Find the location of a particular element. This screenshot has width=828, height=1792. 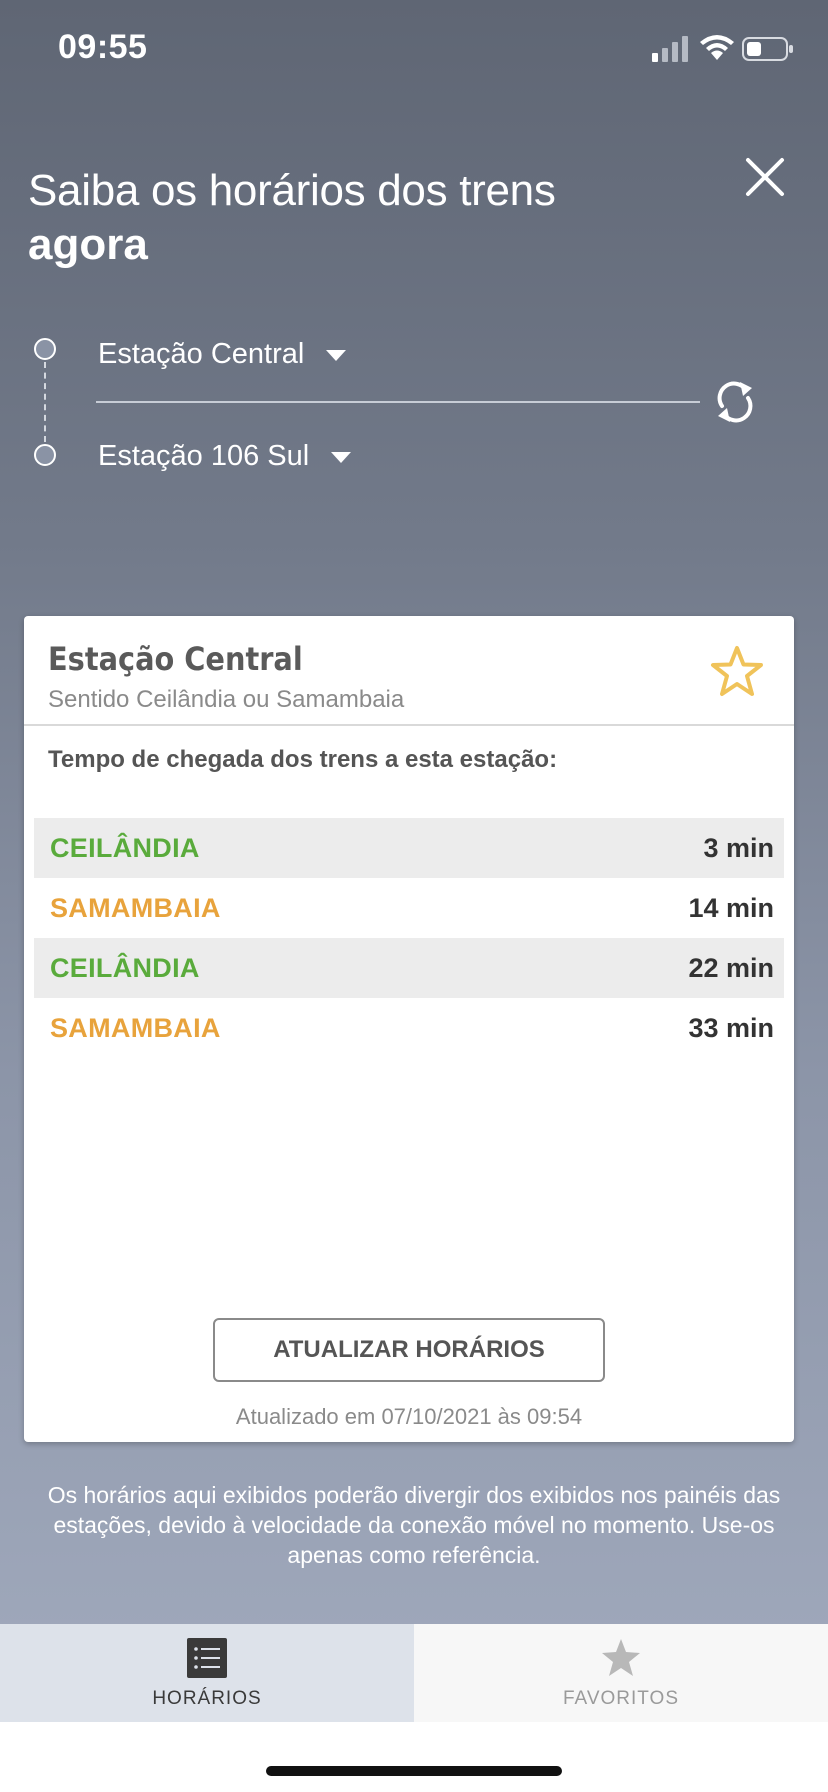

star-icon is located at coordinates (621, 1657).